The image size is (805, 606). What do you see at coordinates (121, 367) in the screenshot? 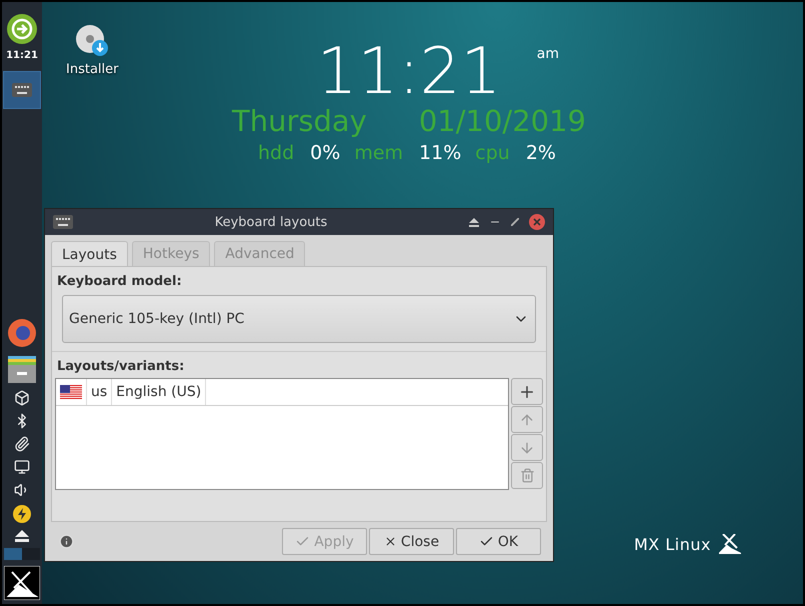
I see `section-label: Layouts/variants:` at bounding box center [121, 367].